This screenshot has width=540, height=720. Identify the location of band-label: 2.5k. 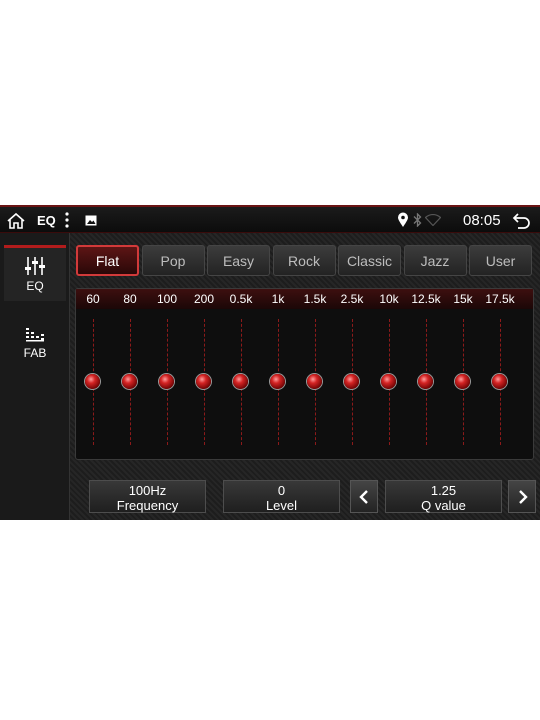
(352, 299).